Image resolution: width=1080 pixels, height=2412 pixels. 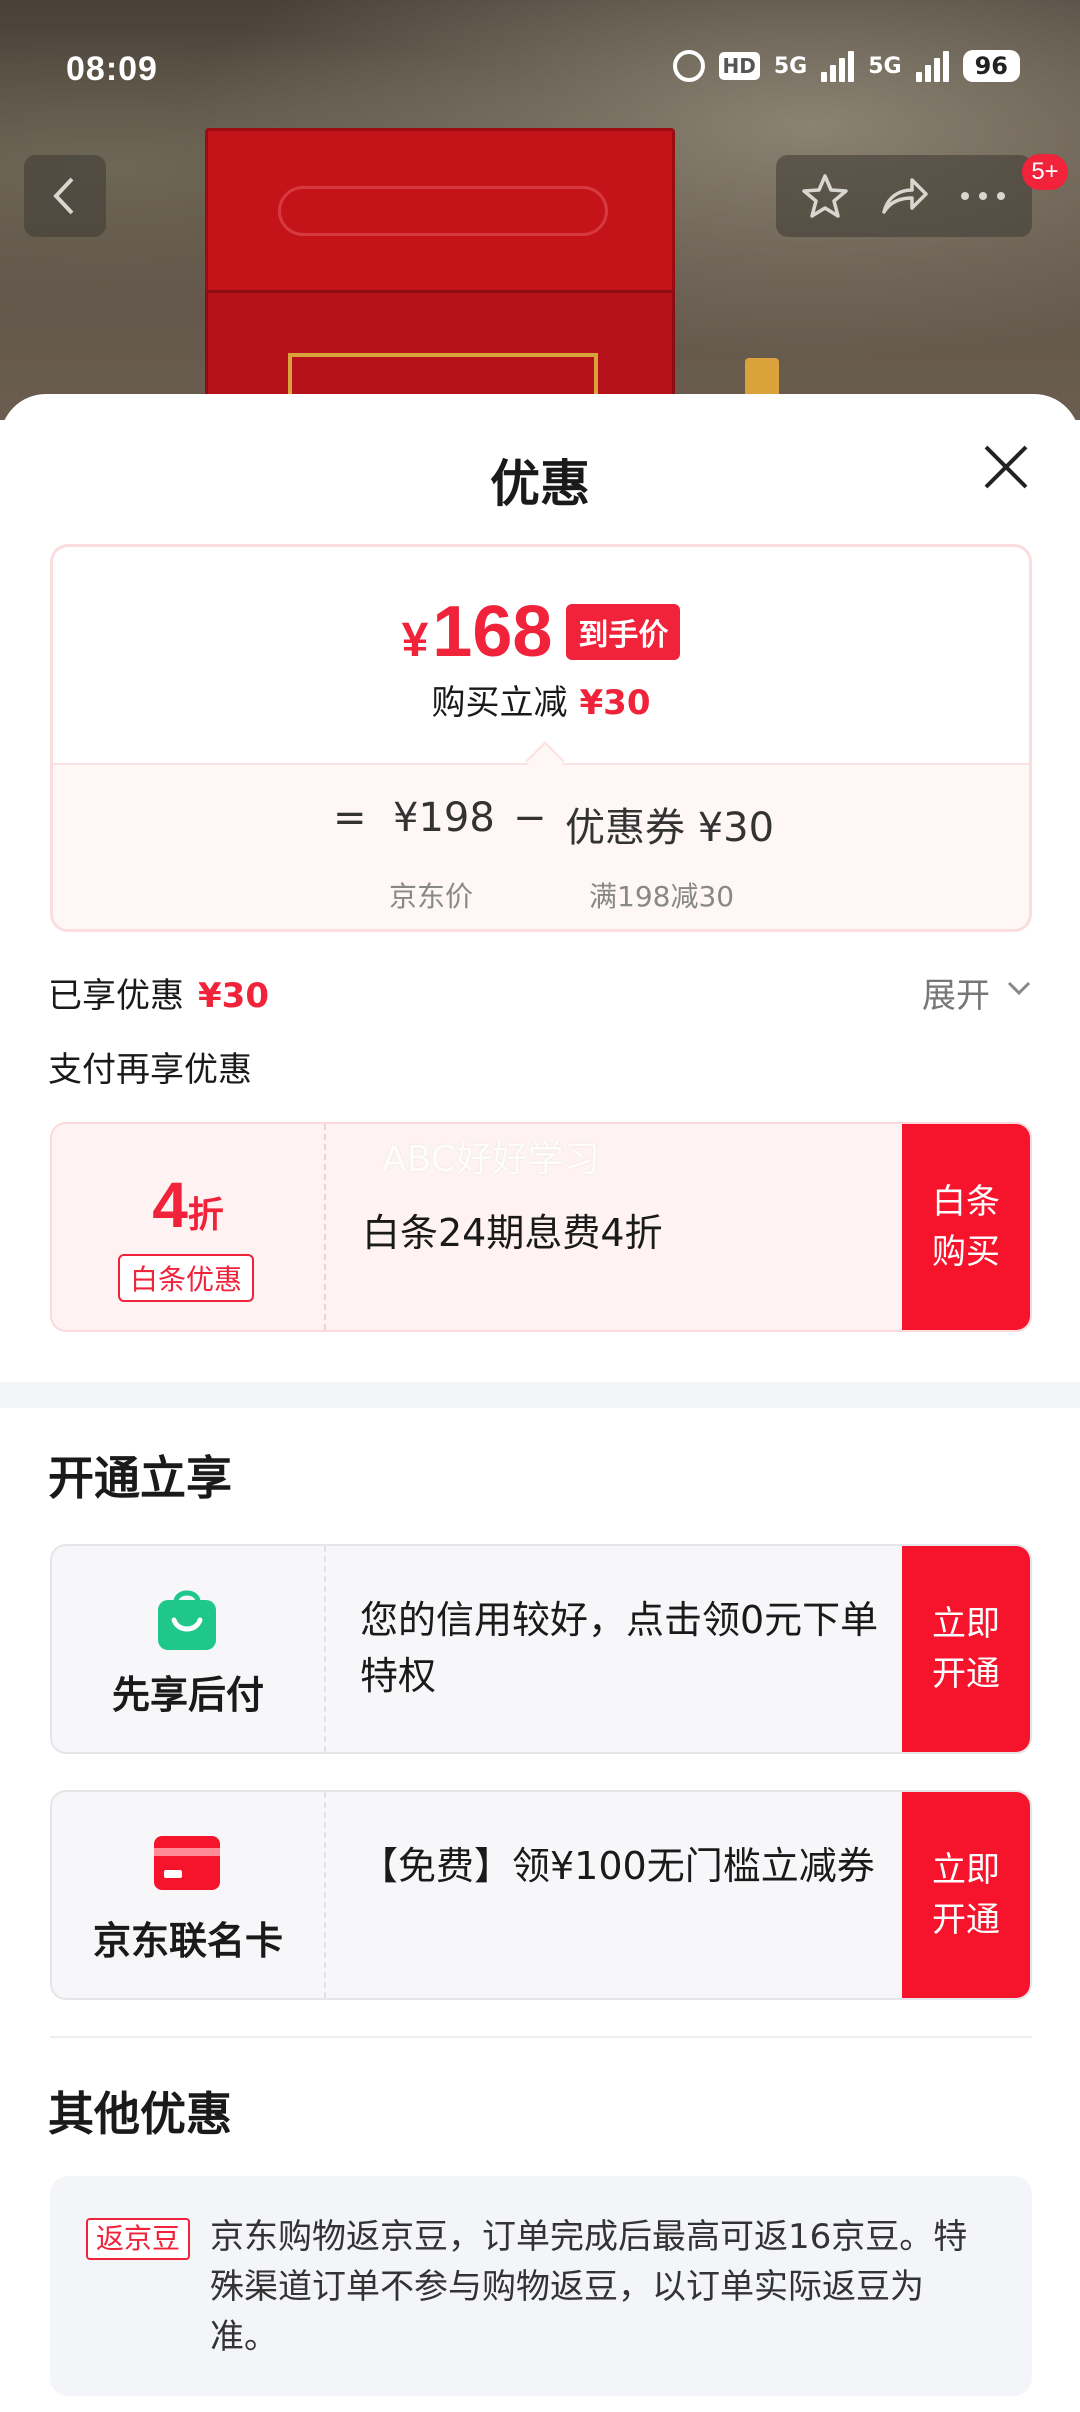 I want to click on cobrand-card: 京东联名卡 【免费】领¥100无门槛立减券 立即 开通, so click(x=541, y=1895).